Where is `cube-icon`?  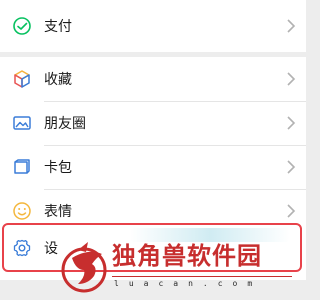
cube-icon is located at coordinates (22, 79).